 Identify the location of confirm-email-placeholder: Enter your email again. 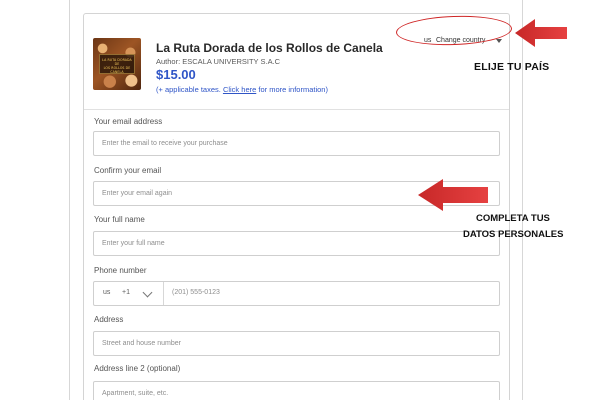
(137, 193).